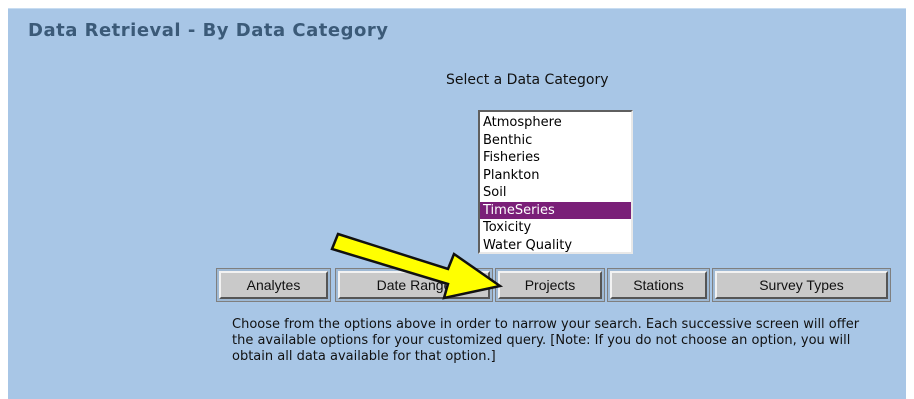 Image resolution: width=914 pixels, height=399 pixels. I want to click on page-title: Data Retrieval - By Data Category, so click(208, 30).